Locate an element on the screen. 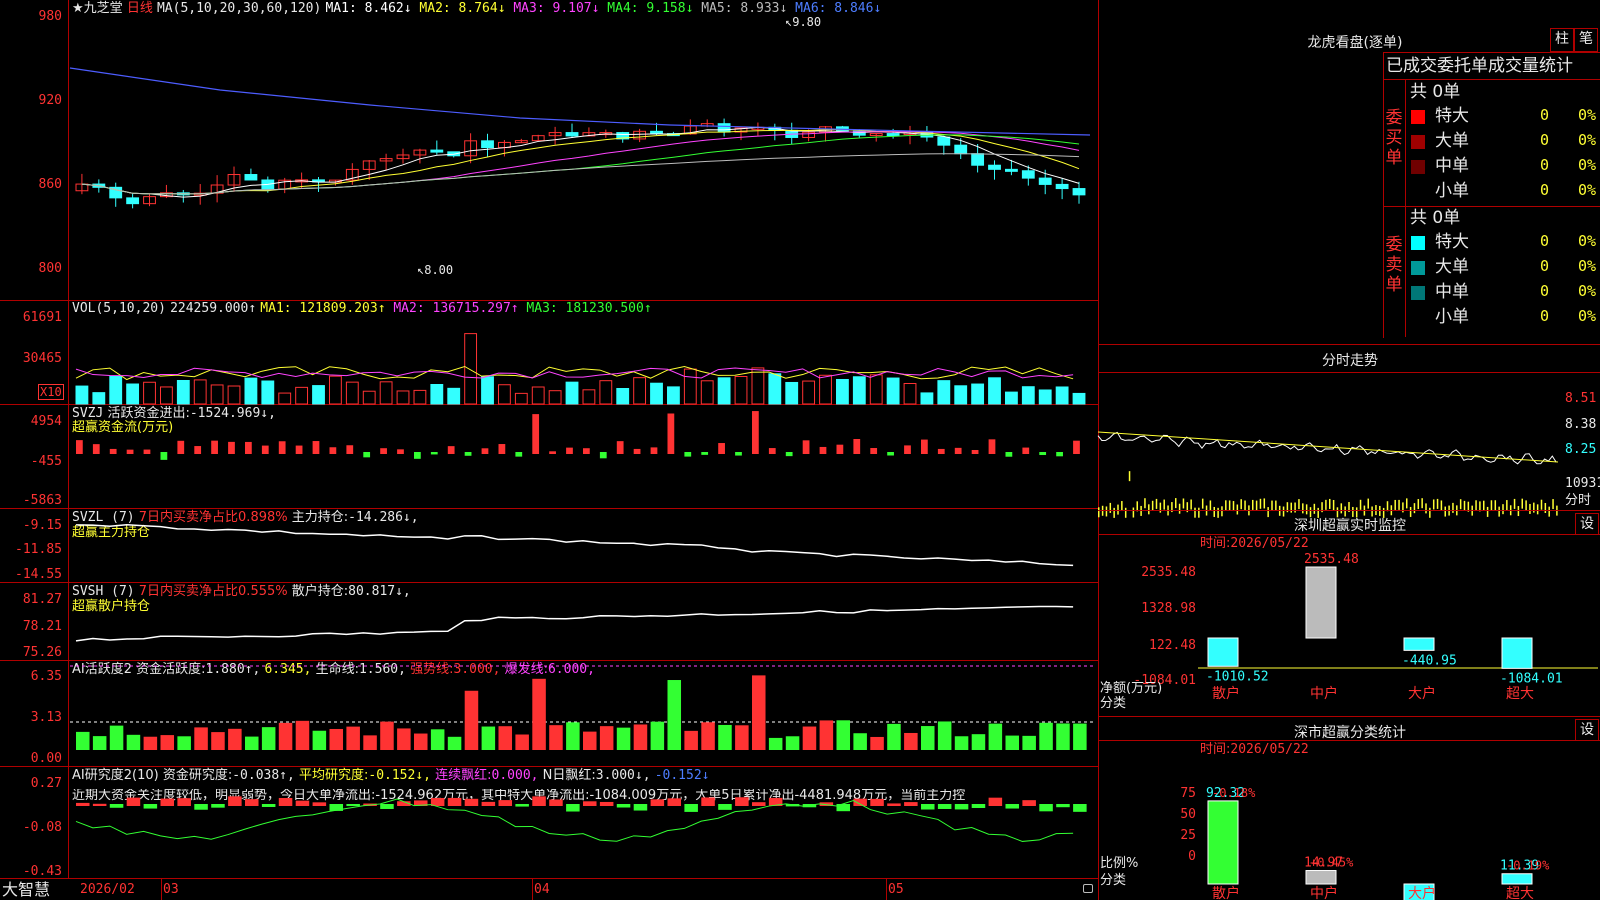 The width and height of the screenshot is (1600, 900). ai-research-axis-label: -0.08 is located at coordinates (42, 827).